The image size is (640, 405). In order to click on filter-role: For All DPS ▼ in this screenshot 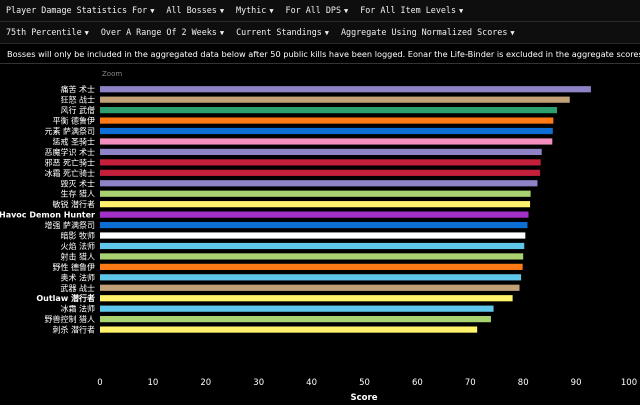, I will do `click(317, 10)`.